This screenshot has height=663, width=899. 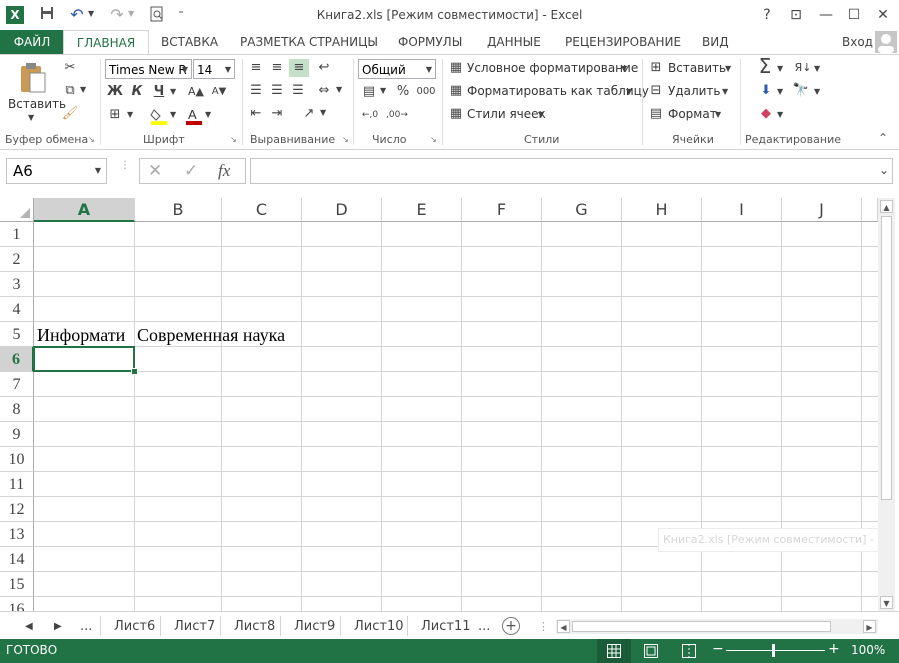 What do you see at coordinates (17, 409) in the screenshot?
I see `row-header-8: 8` at bounding box center [17, 409].